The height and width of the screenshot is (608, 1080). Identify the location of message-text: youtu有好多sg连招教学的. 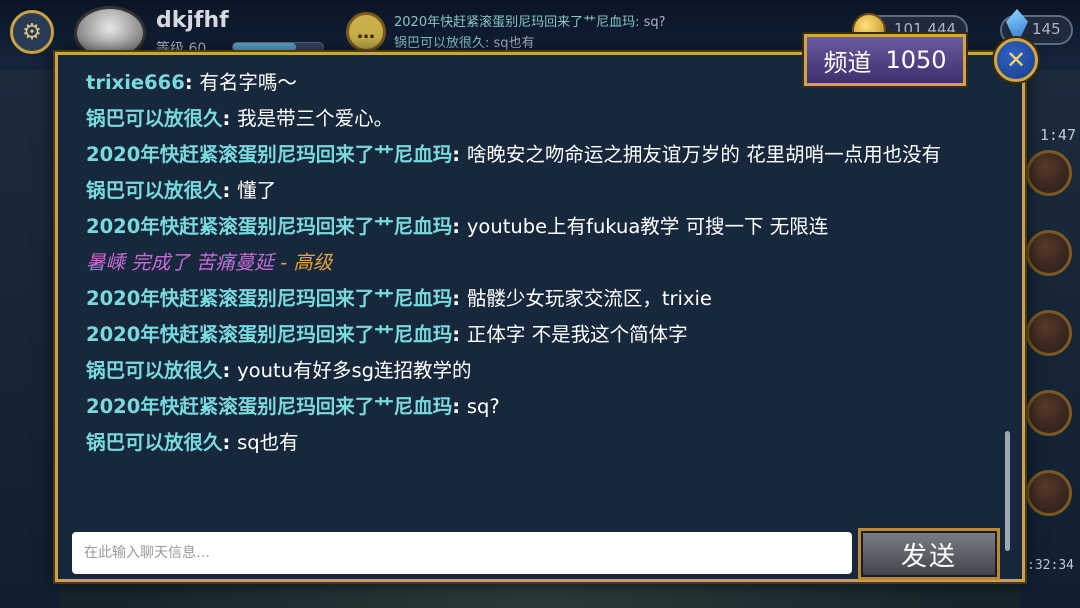
(354, 370).